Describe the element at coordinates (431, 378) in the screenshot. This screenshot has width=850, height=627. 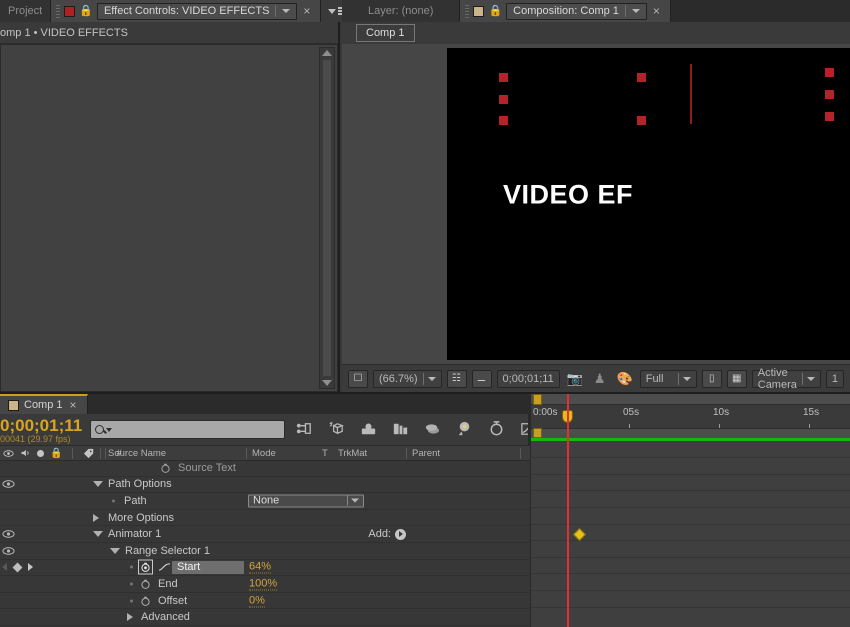
I see `chevron-down-icon-zoom` at that location.